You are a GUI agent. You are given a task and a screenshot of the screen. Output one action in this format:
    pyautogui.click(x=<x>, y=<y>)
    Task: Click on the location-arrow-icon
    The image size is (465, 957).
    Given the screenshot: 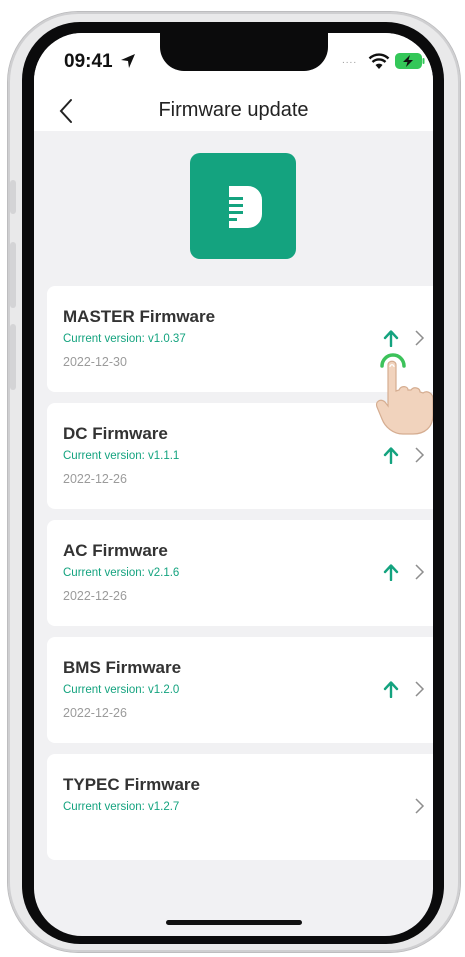 What is the action you would take?
    pyautogui.click(x=128, y=61)
    